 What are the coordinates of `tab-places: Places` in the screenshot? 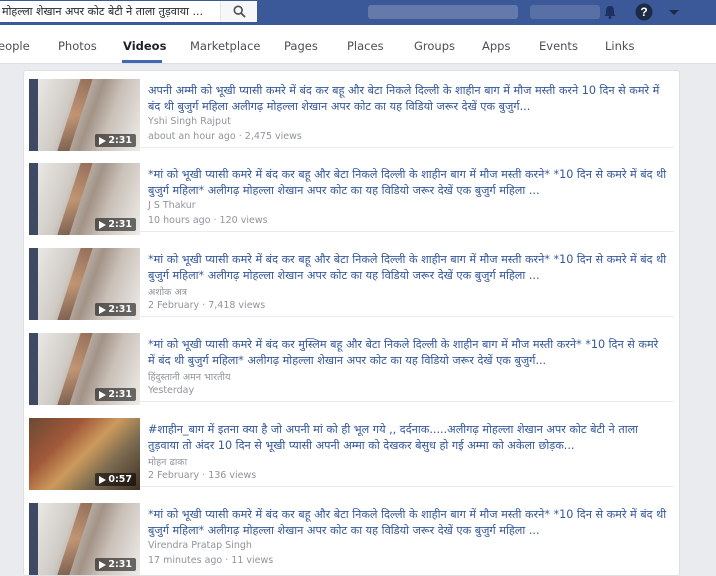 It's located at (365, 46).